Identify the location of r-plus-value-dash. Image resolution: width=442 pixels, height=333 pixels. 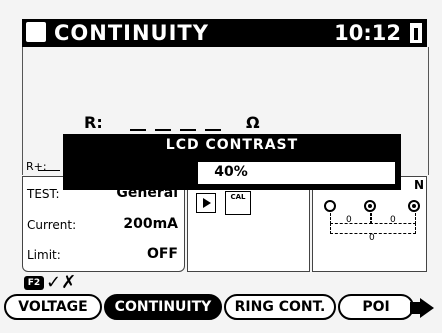
(49, 170).